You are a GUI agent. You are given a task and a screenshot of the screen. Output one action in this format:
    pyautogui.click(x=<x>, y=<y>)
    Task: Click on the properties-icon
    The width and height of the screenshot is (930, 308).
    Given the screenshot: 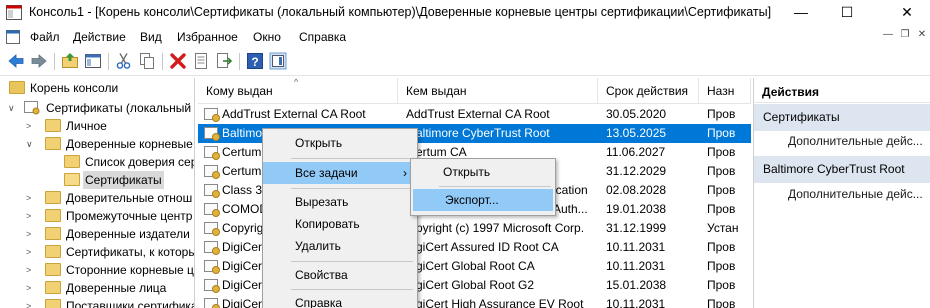 What is the action you would take?
    pyautogui.click(x=201, y=61)
    